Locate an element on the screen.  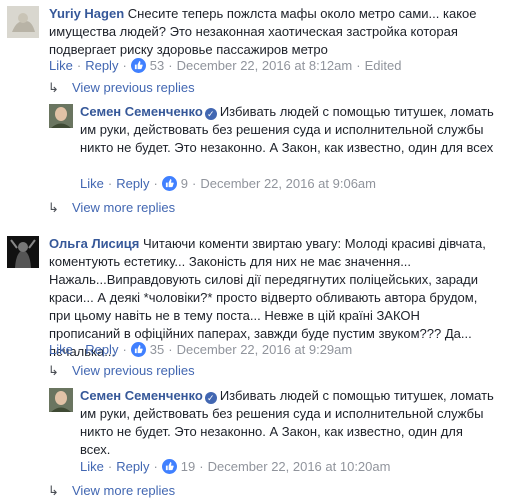
like-count: 9 is located at coordinates (184, 183).